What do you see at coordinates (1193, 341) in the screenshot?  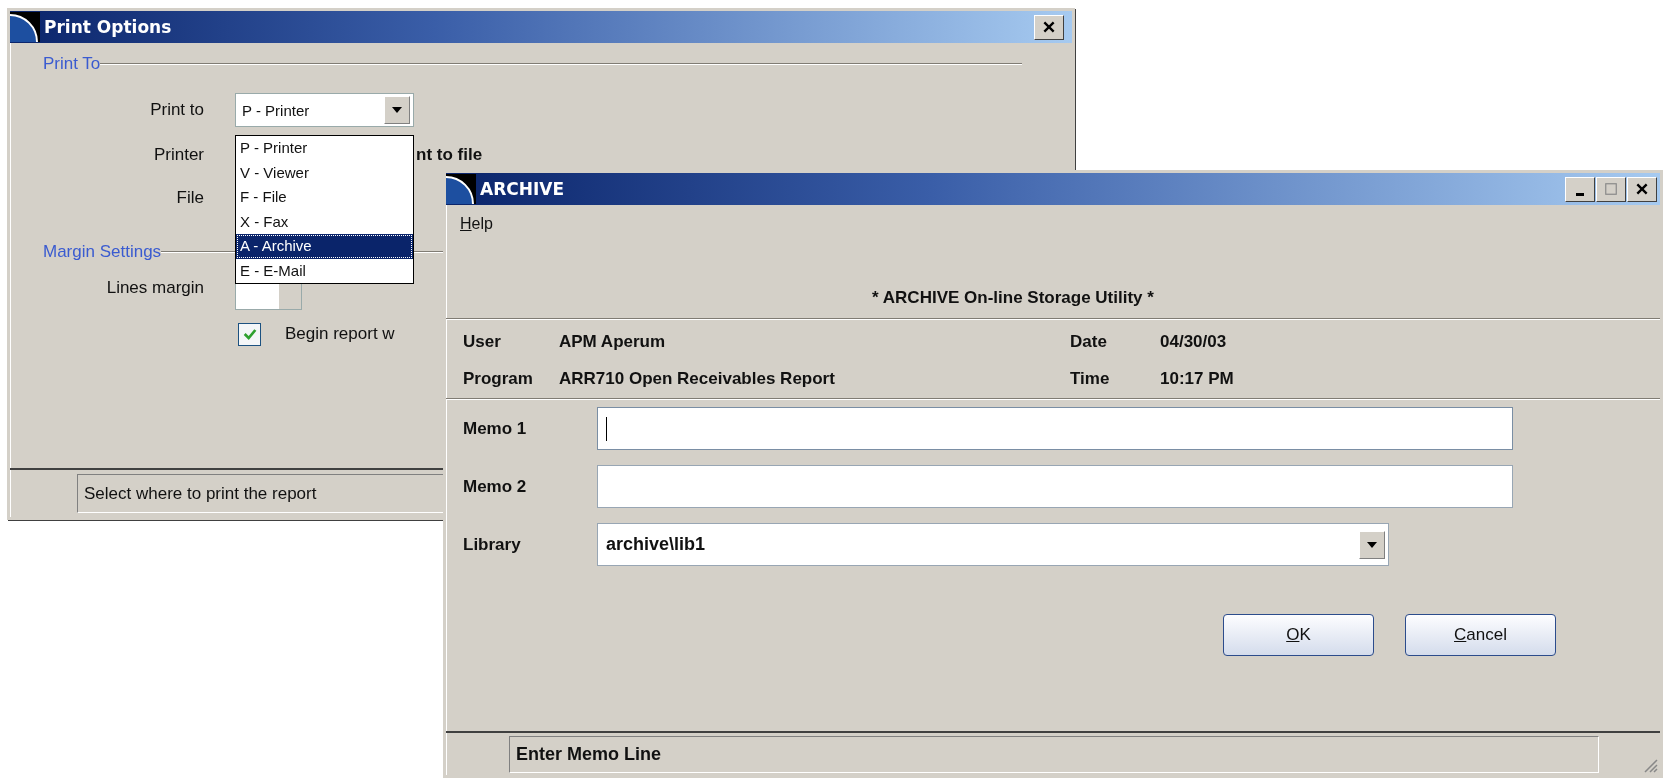 I see `info-value: 04/30/03` at bounding box center [1193, 341].